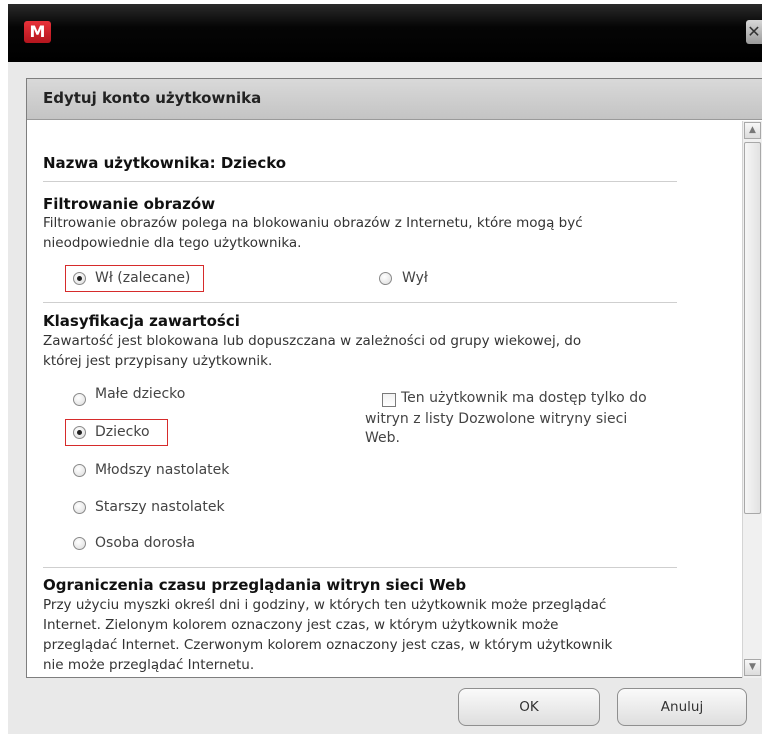 The height and width of the screenshot is (734, 762). I want to click on filter-on-label: Wł (zalecane), so click(142, 278).